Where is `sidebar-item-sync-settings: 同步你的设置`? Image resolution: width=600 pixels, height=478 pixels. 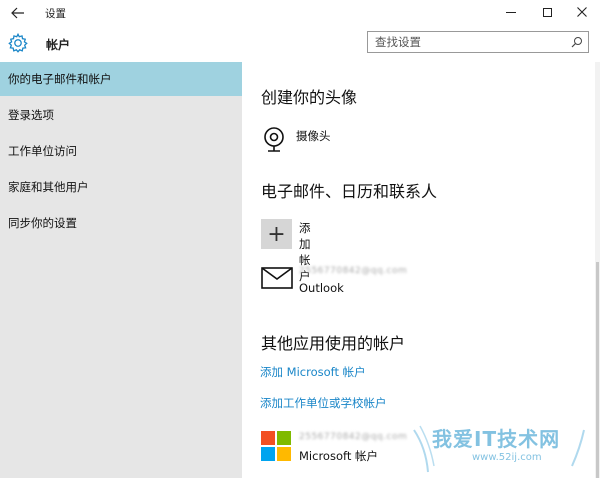 sidebar-item-sync-settings: 同步你的设置 is located at coordinates (121, 223).